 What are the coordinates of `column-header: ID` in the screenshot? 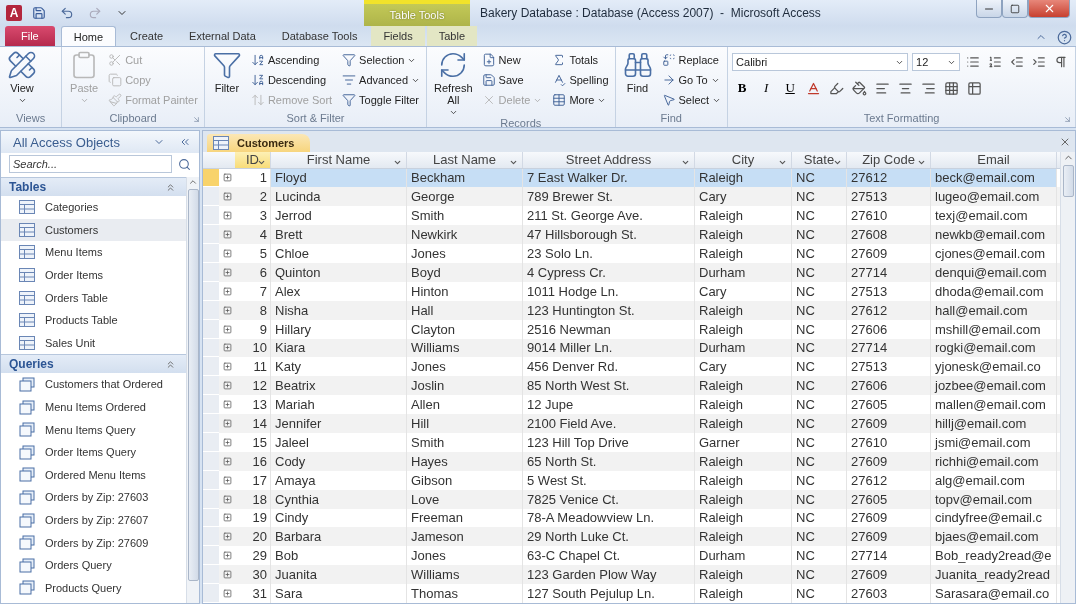 It's located at (253, 160).